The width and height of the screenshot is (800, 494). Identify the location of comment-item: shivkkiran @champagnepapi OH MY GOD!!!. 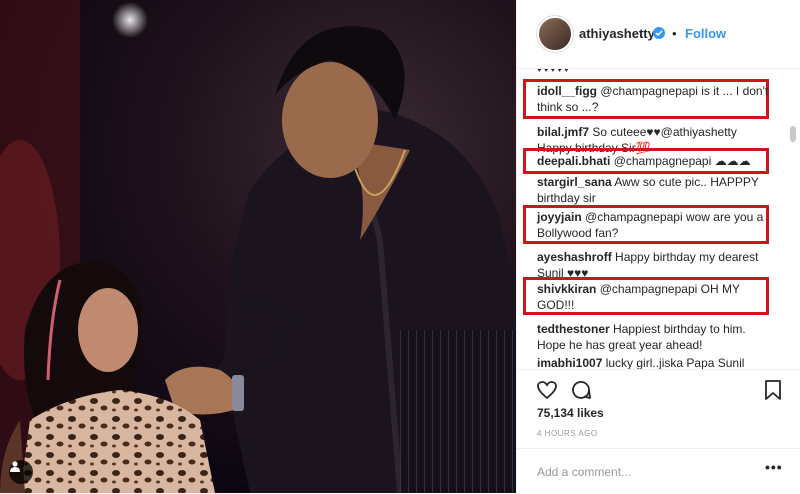
(655, 297).